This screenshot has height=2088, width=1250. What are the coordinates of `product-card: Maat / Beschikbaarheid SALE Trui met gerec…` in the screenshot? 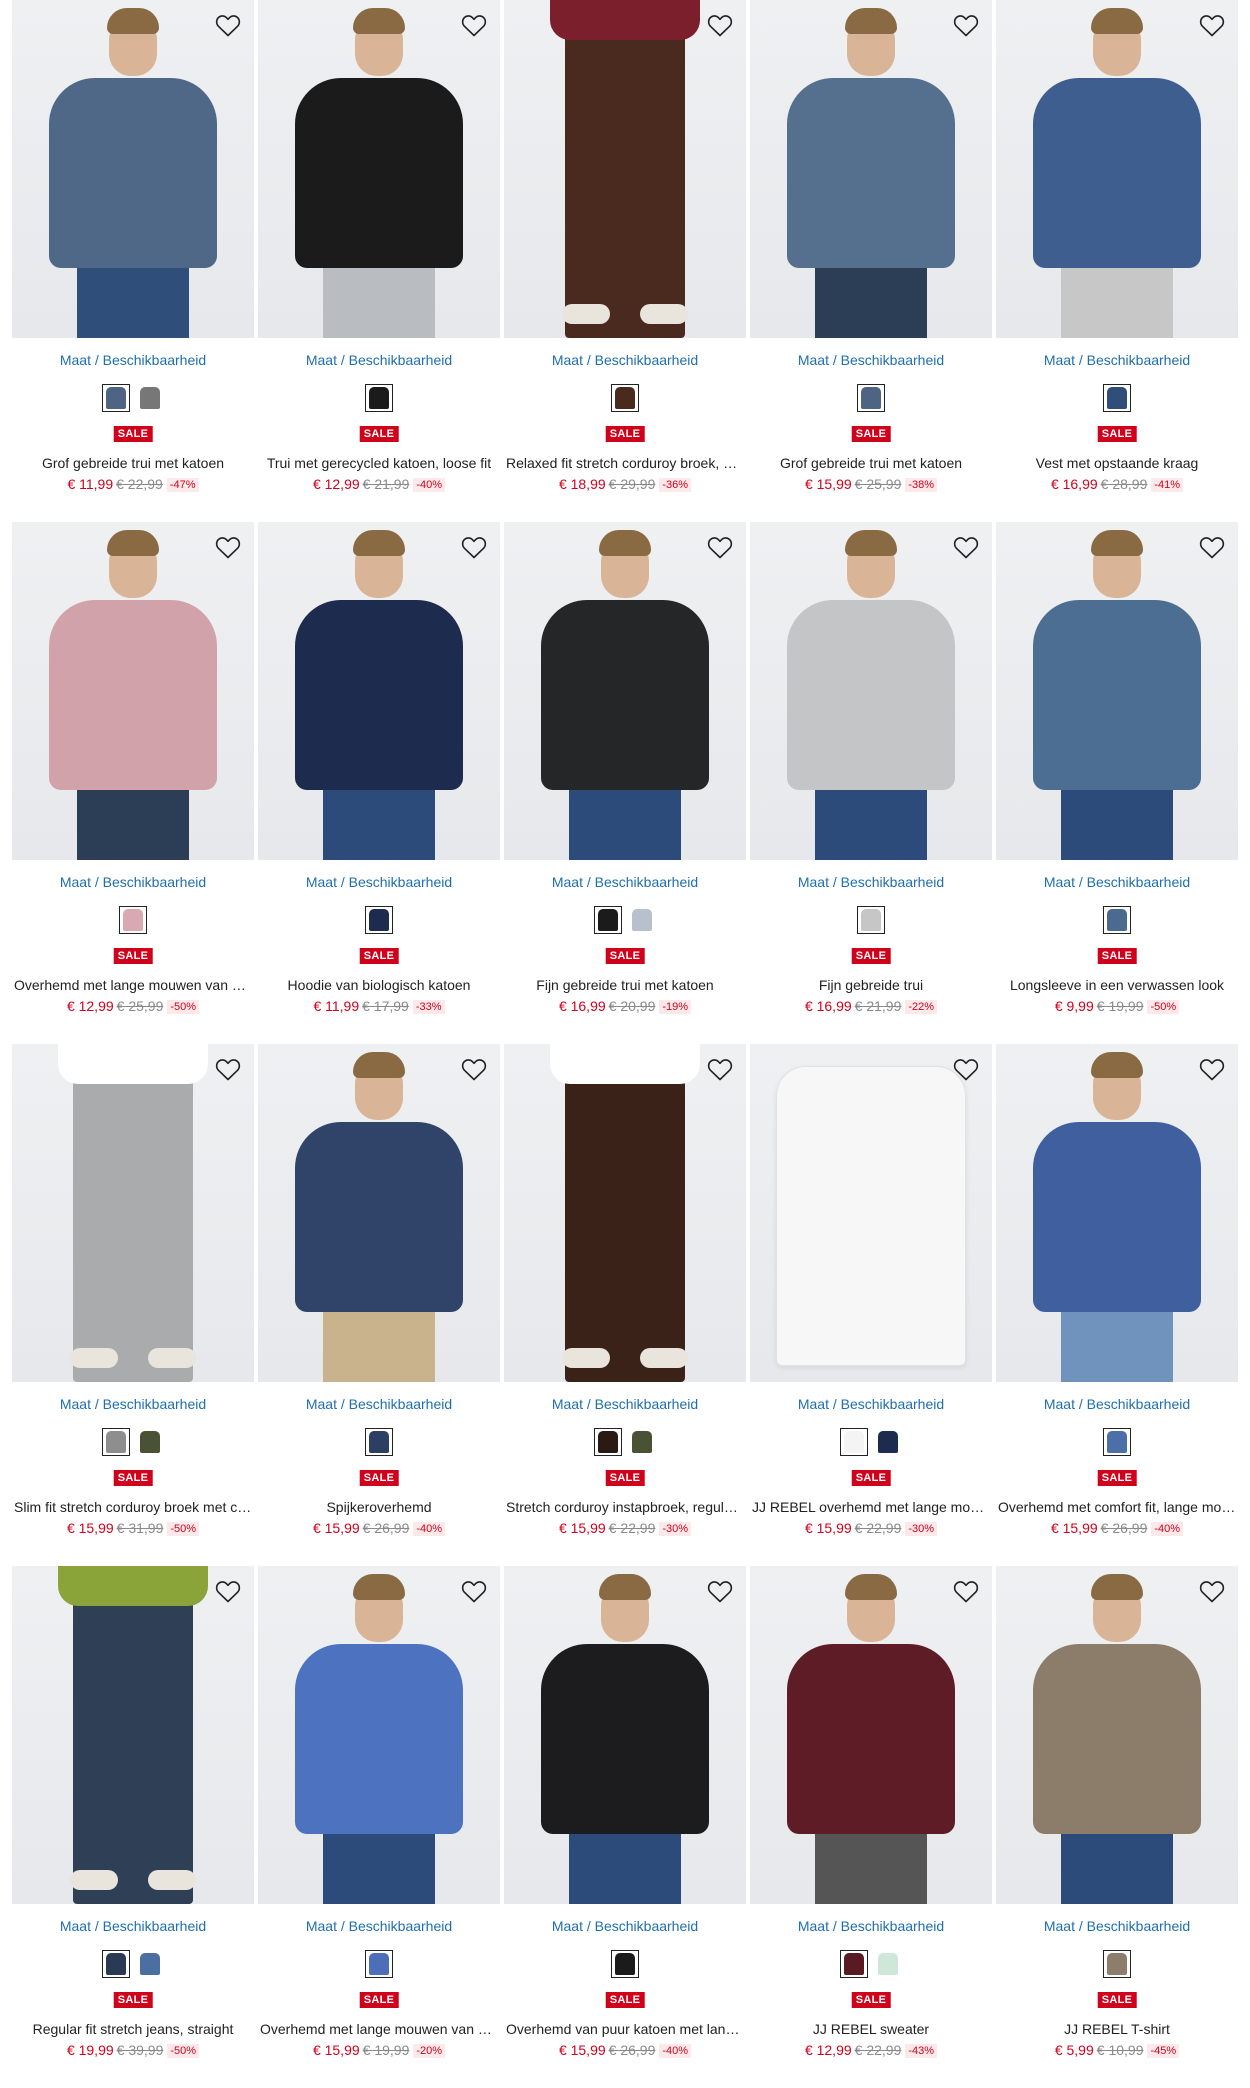 It's located at (379, 261).